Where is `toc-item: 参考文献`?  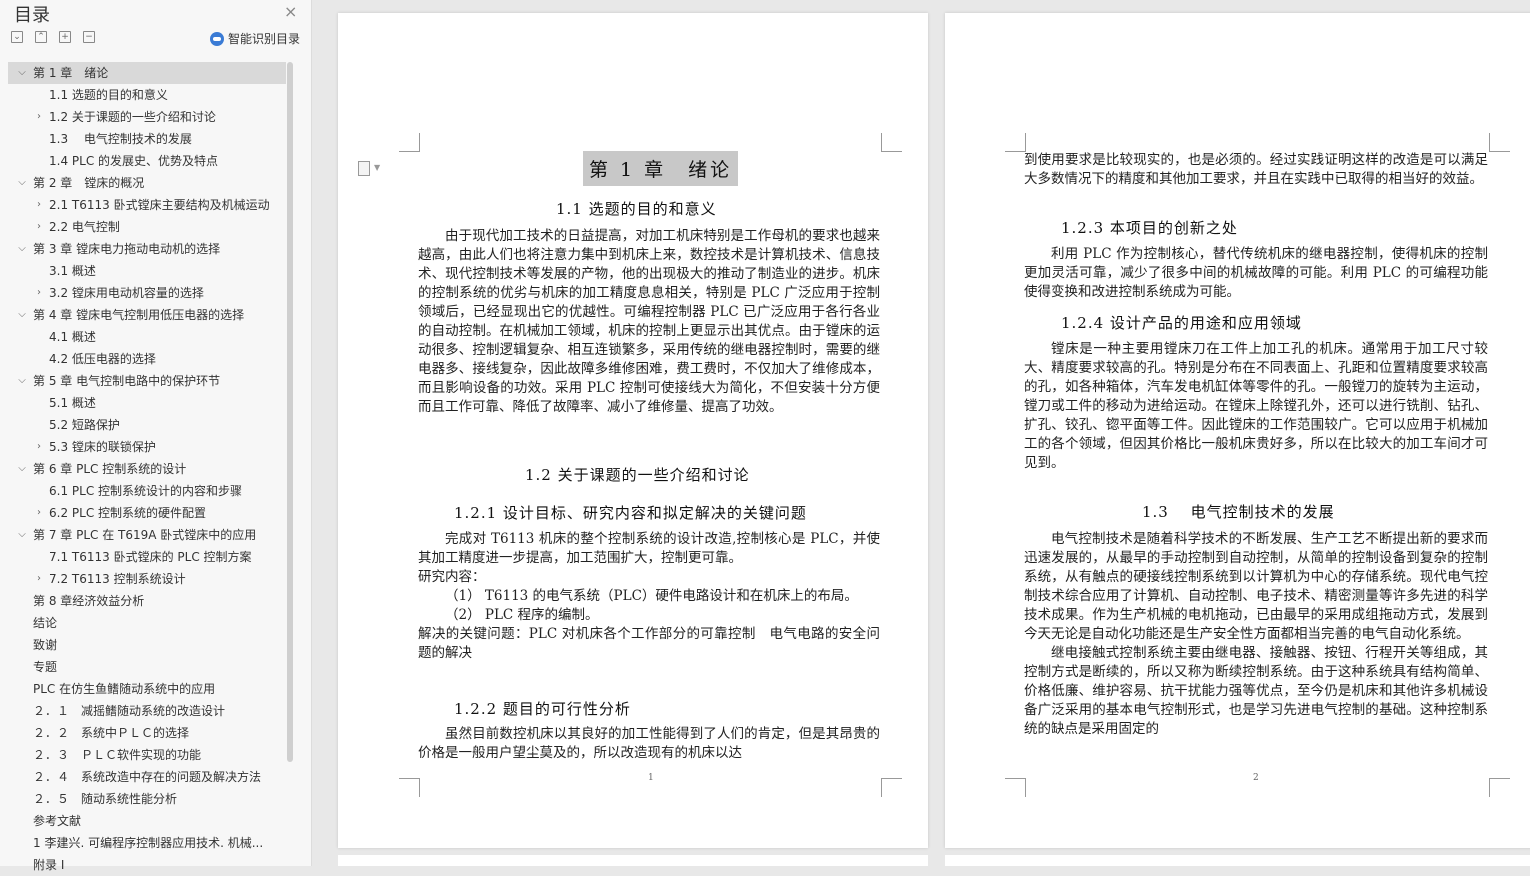 toc-item: 参考文献 is located at coordinates (147, 821).